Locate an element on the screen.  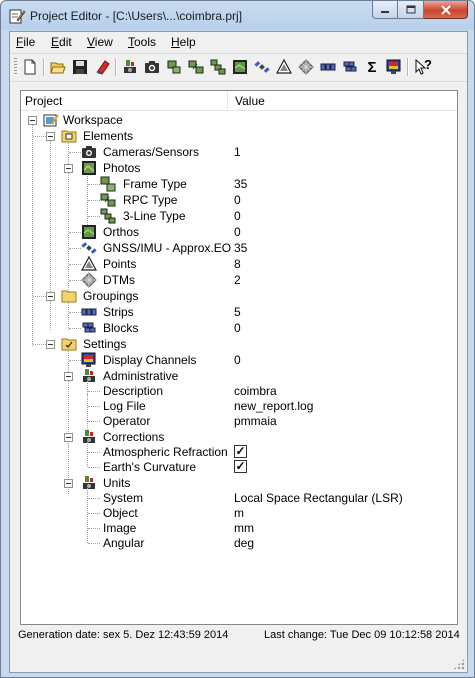
tree-label: Elements is located at coordinates (108, 136).